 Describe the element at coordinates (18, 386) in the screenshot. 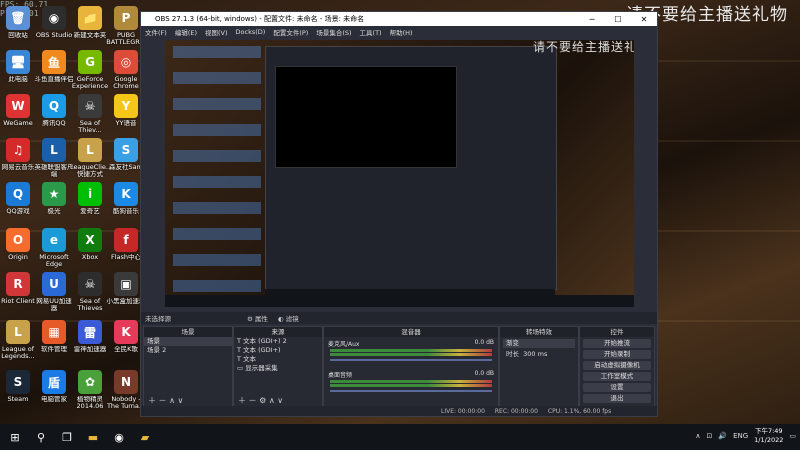

I see `desktop-icon-steam: S Steam` at that location.